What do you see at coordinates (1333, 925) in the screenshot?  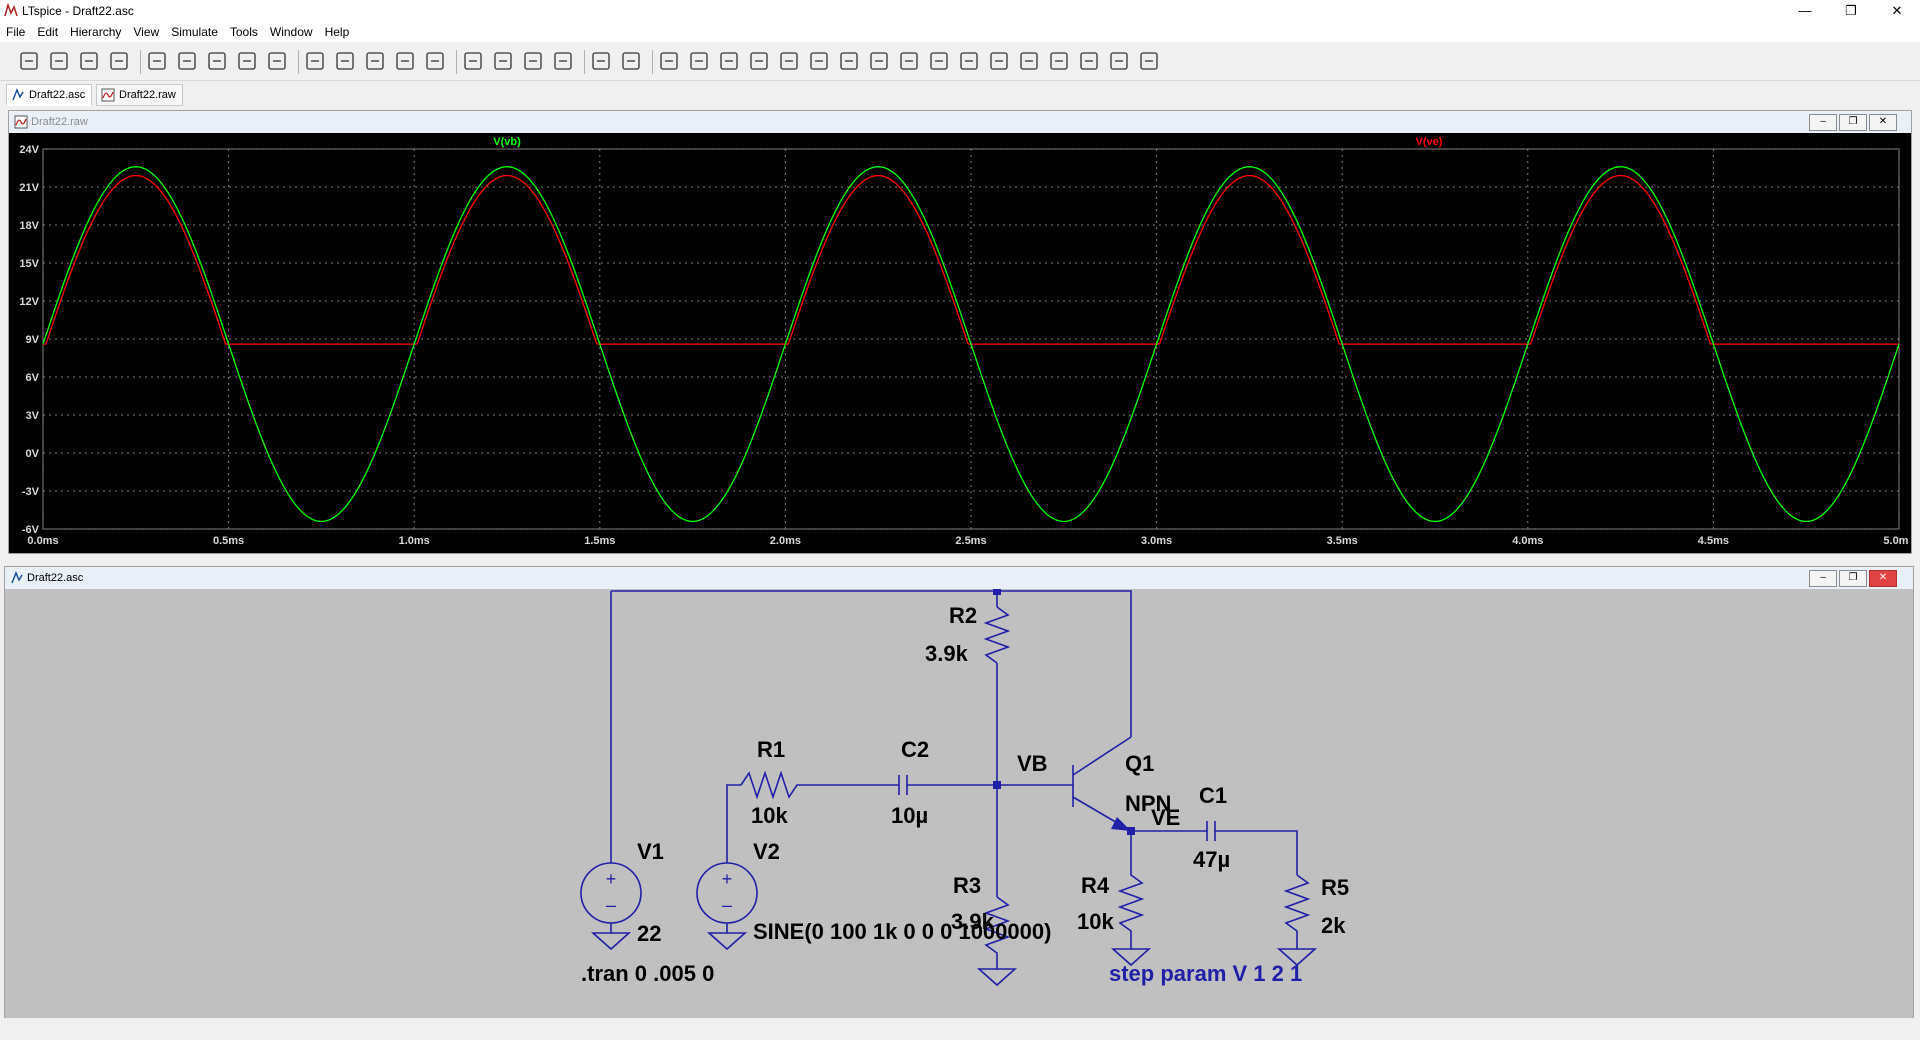 I see `r5-value: 2k` at bounding box center [1333, 925].